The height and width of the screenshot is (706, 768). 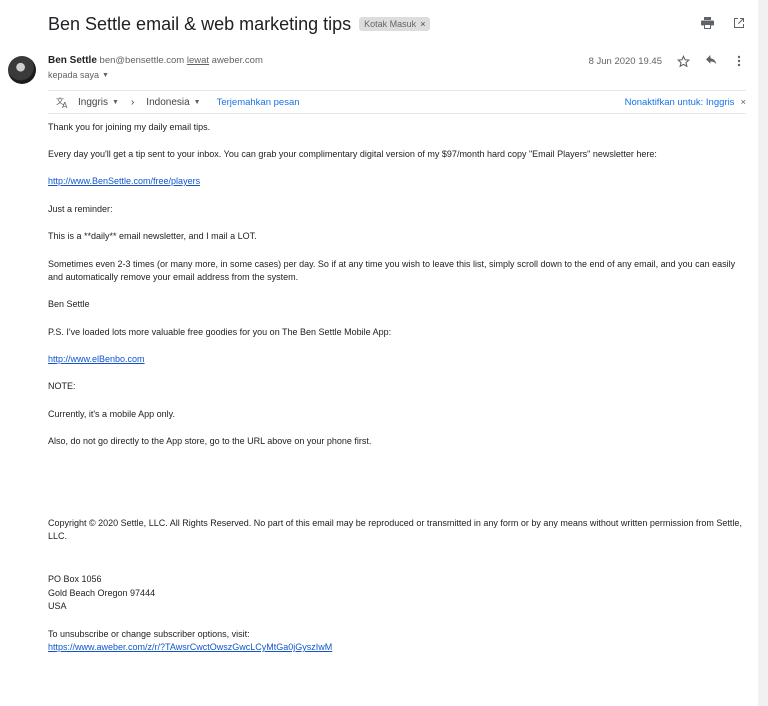 I want to click on recipient-text: kepada saya, so click(x=74, y=75).